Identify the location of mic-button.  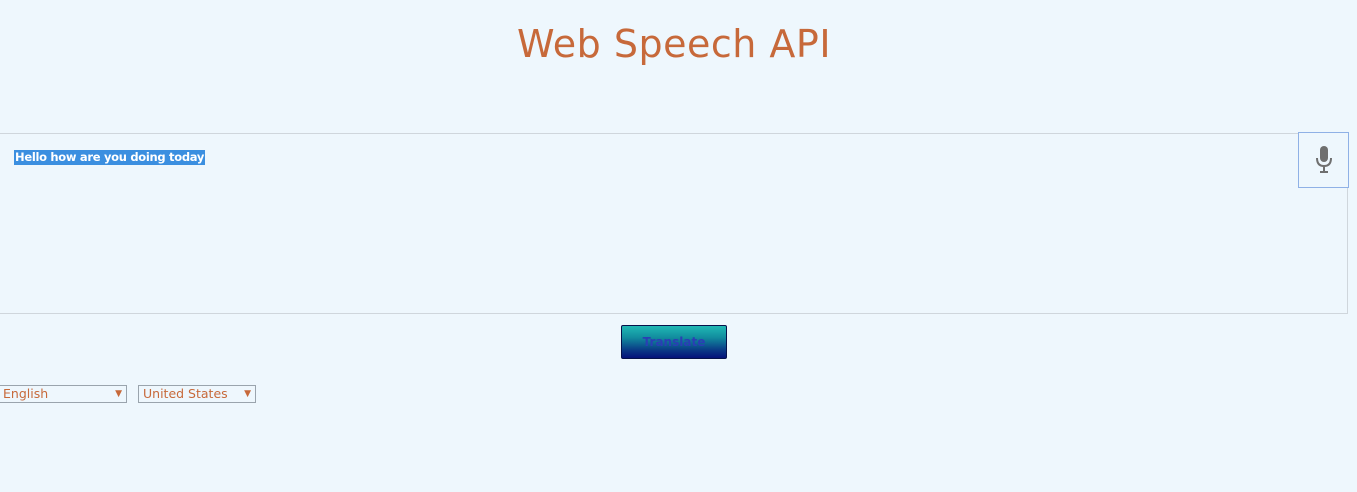
(1323, 160).